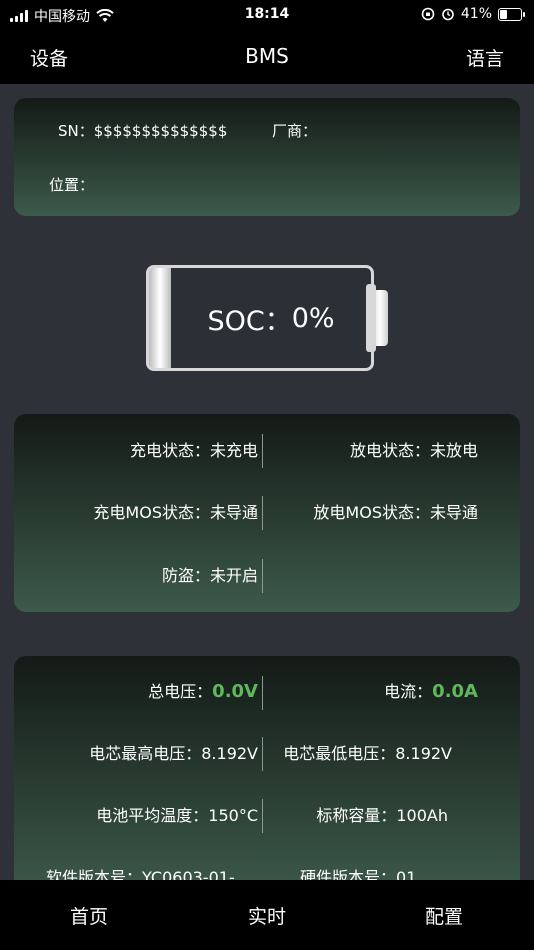 This screenshot has height=950, width=534. Describe the element at coordinates (455, 691) in the screenshot. I see `current-value: 0.0A` at that location.